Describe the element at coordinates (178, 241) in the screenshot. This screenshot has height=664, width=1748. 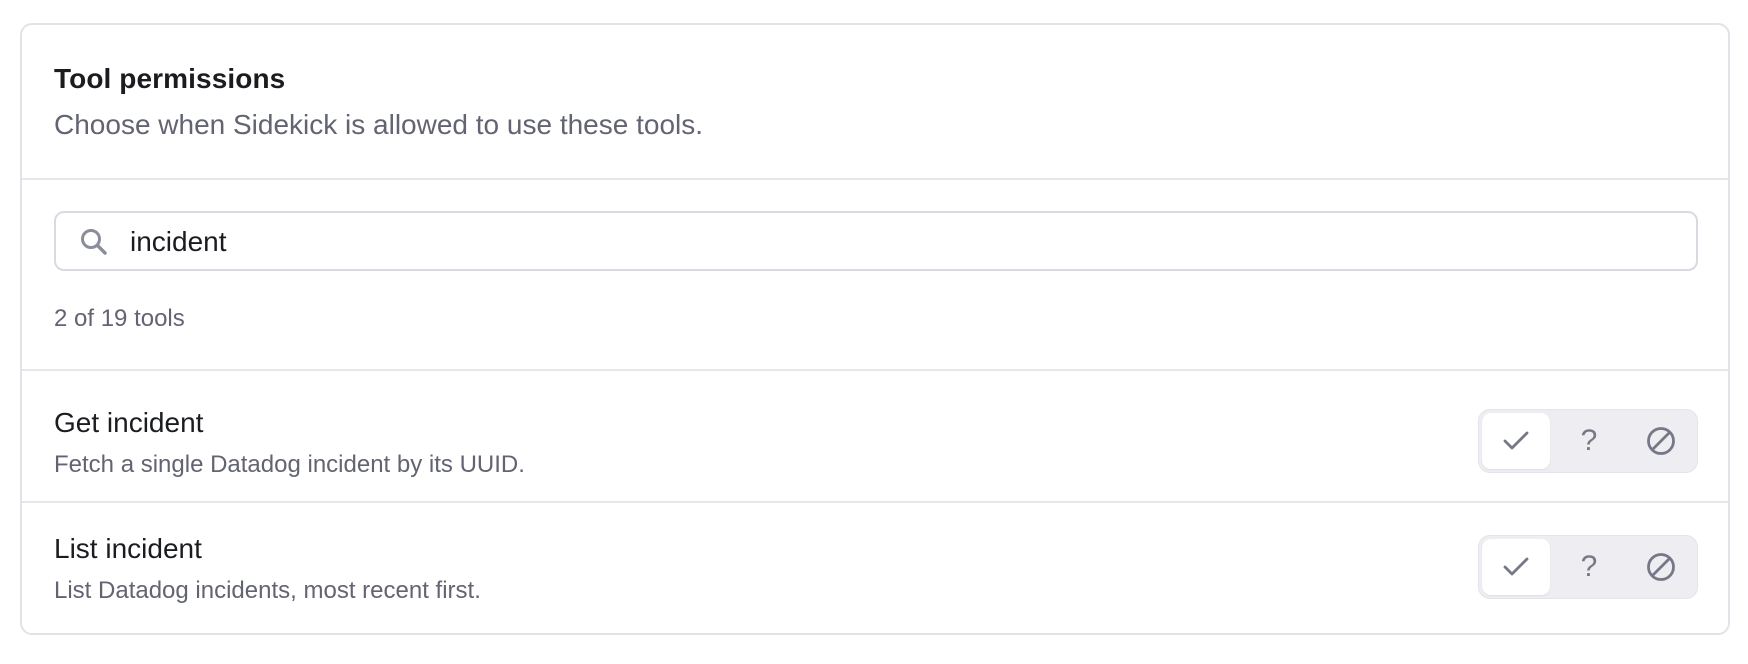
I see `search-value: incident` at that location.